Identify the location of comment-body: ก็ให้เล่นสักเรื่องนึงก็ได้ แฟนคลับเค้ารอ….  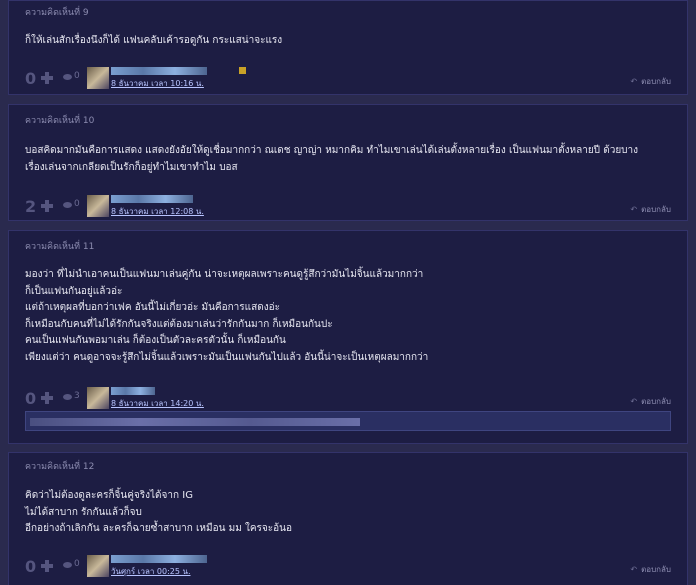
(153, 41).